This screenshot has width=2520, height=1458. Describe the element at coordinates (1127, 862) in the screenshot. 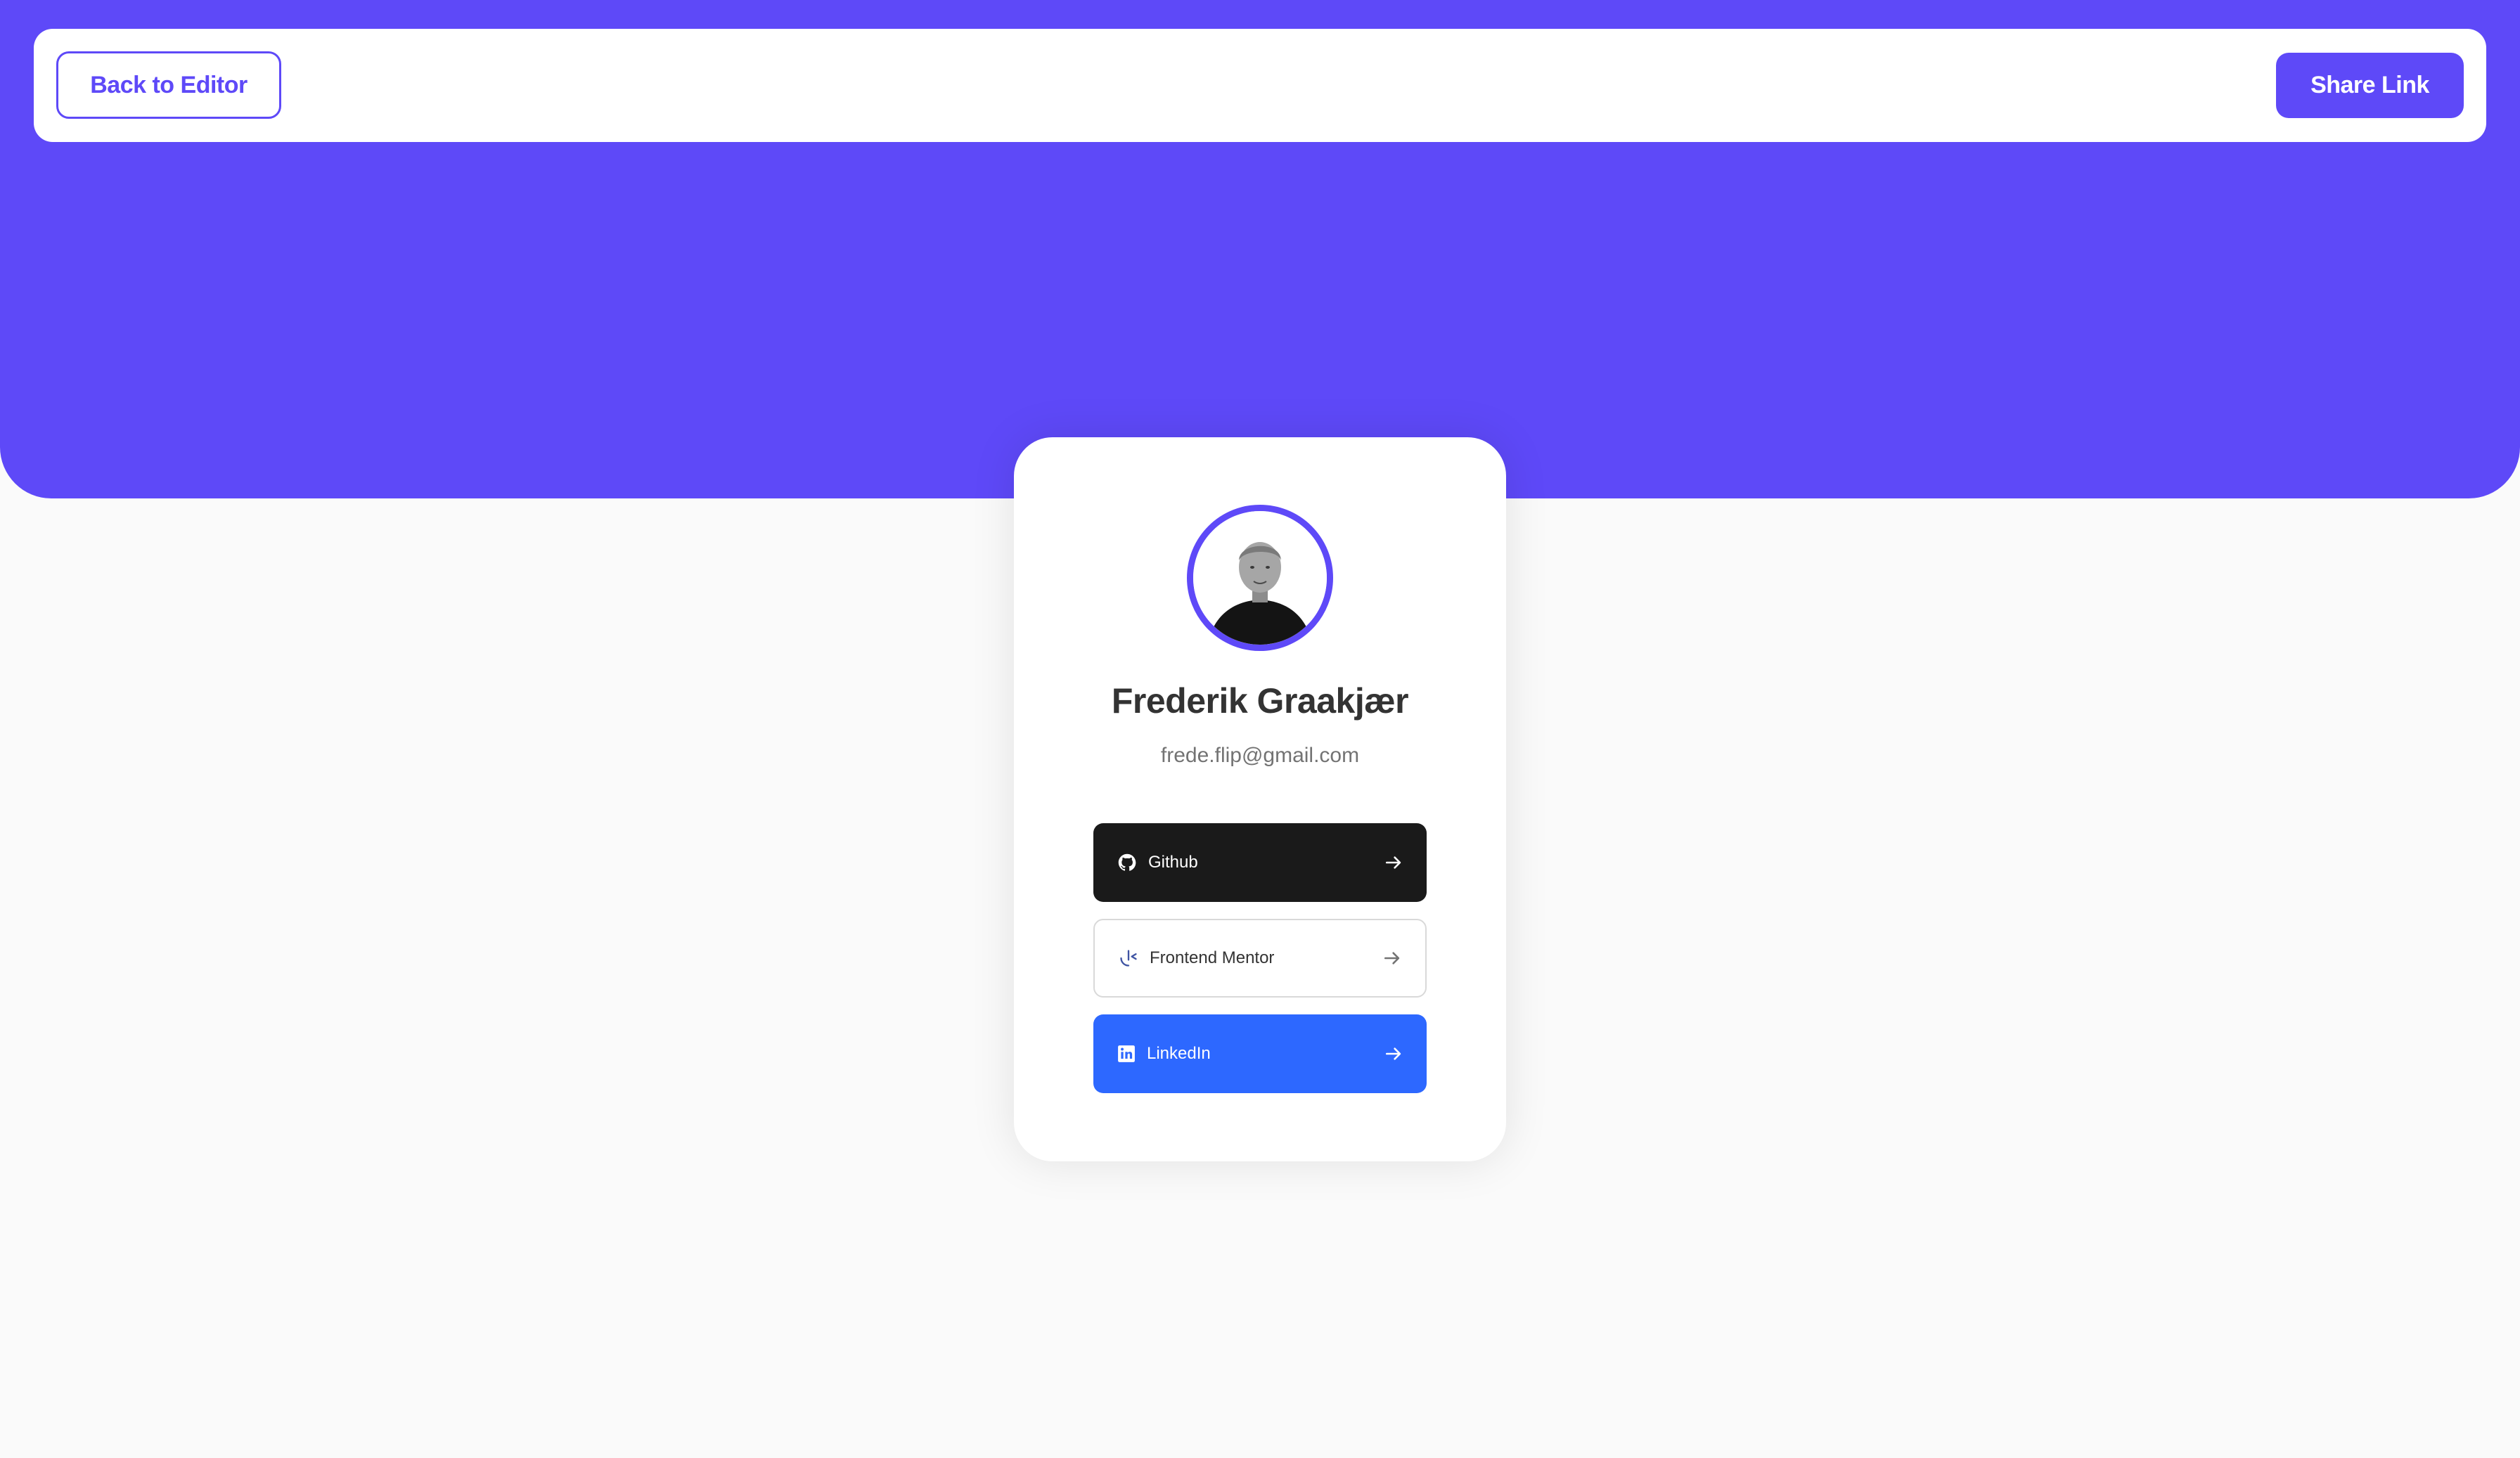

I see `github-icon` at that location.